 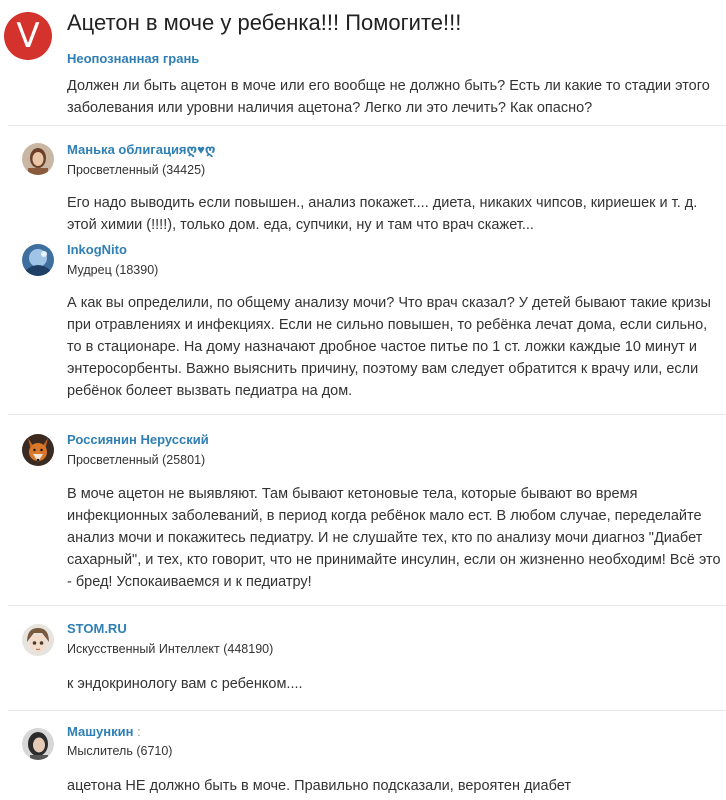 What do you see at coordinates (136, 460) in the screenshot?
I see `author-rank: Просветленный (25801)` at bounding box center [136, 460].